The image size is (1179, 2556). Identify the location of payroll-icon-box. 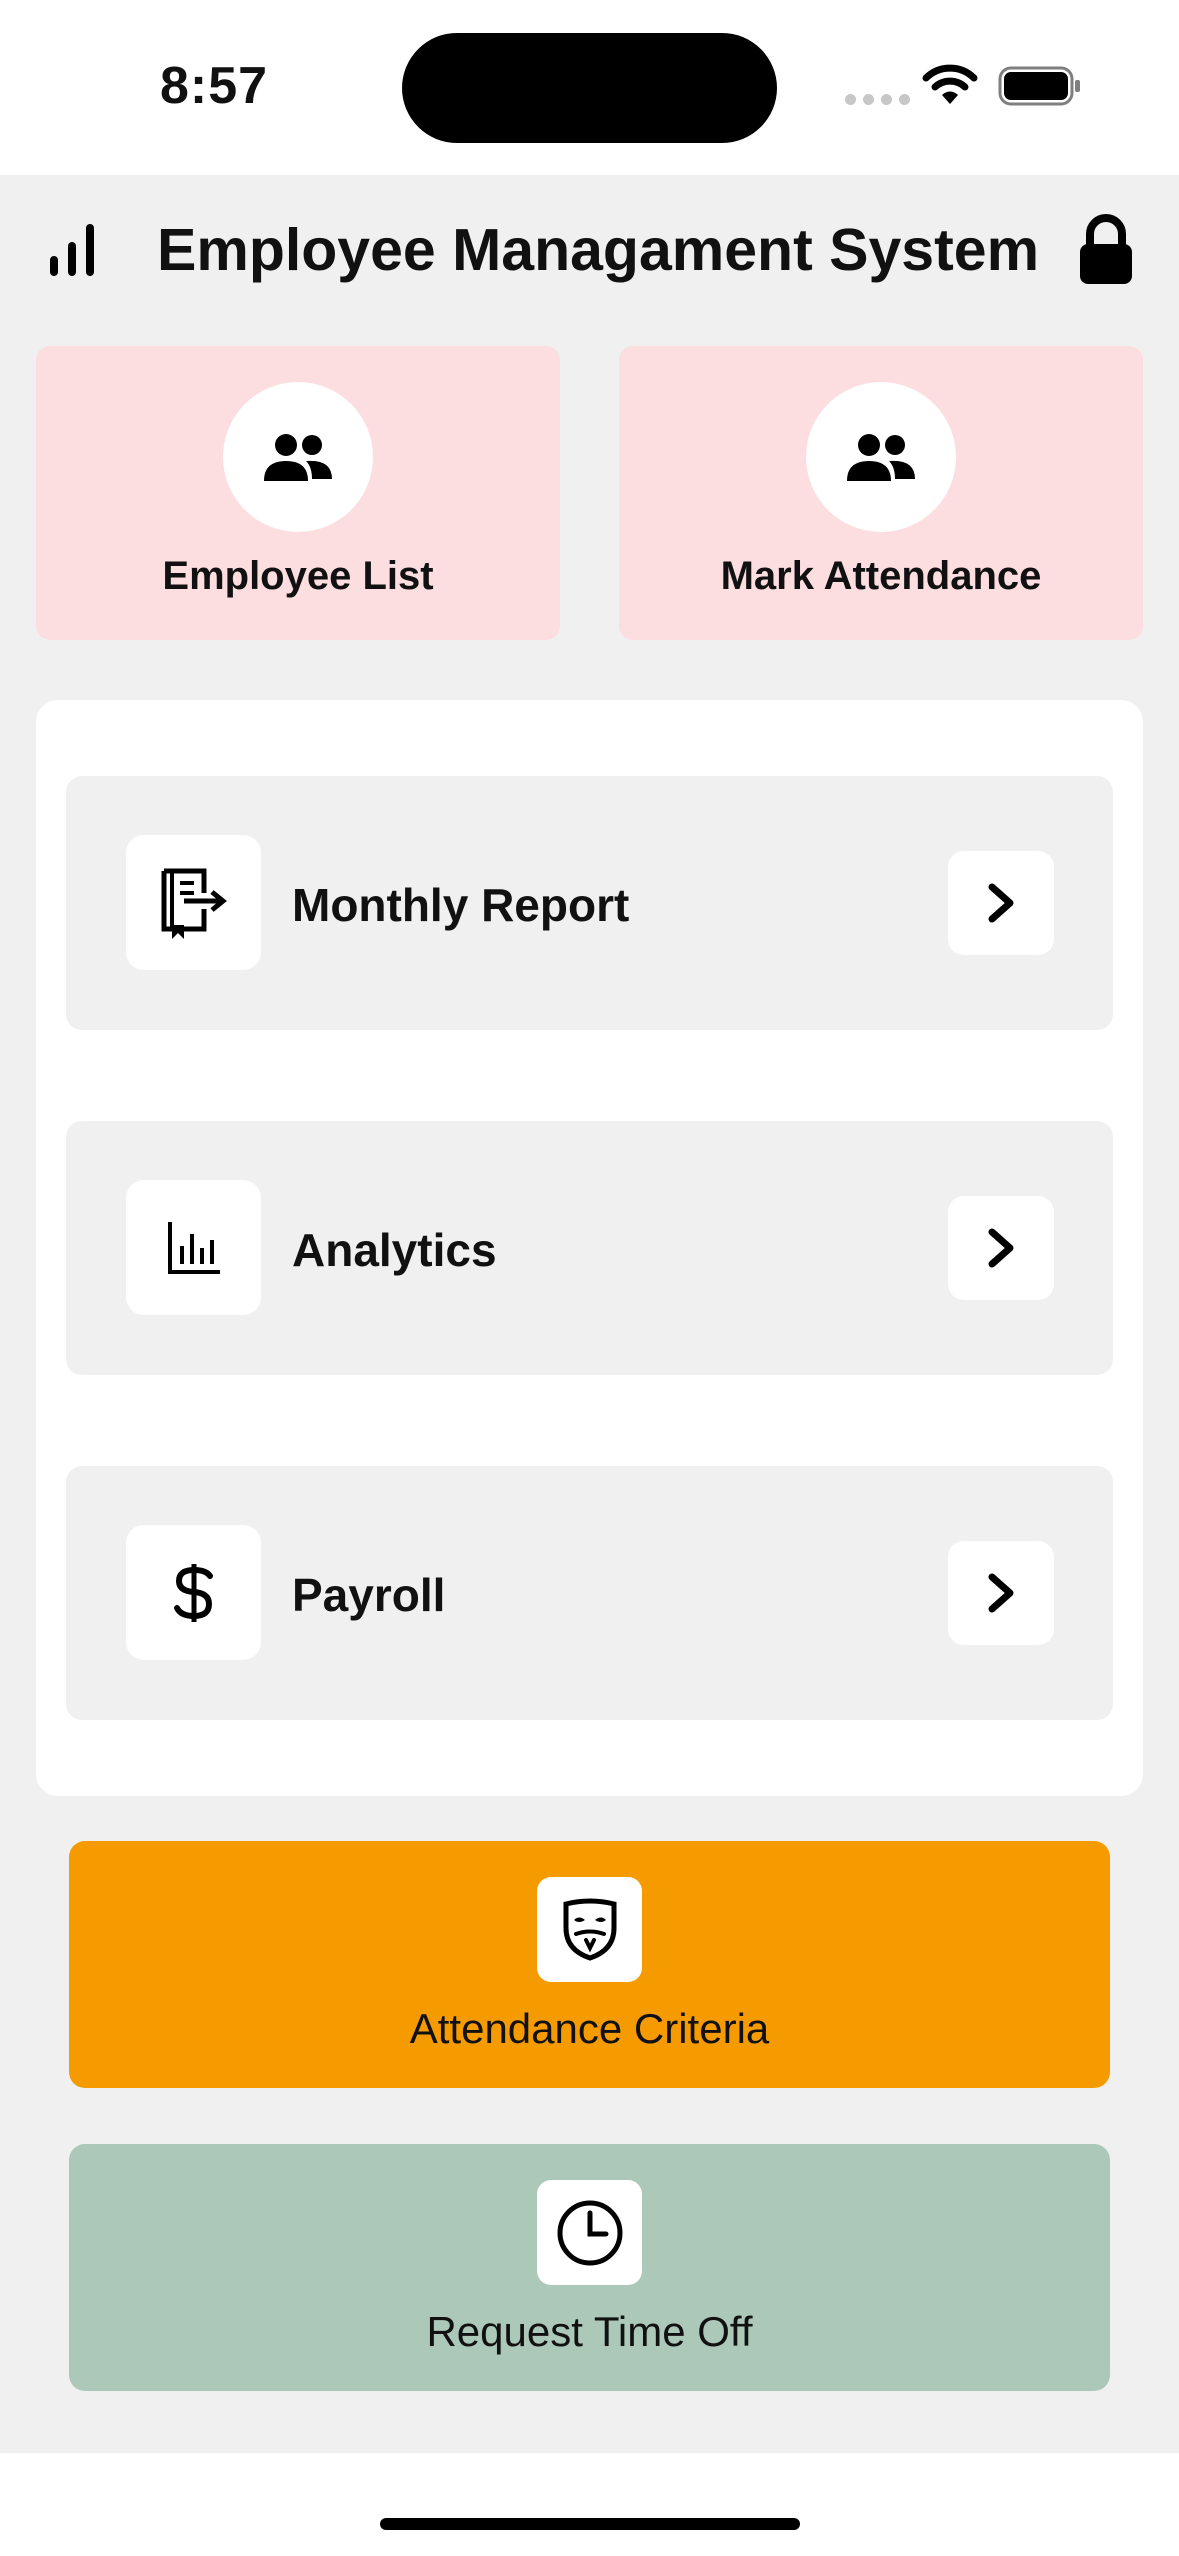
(193, 1592).